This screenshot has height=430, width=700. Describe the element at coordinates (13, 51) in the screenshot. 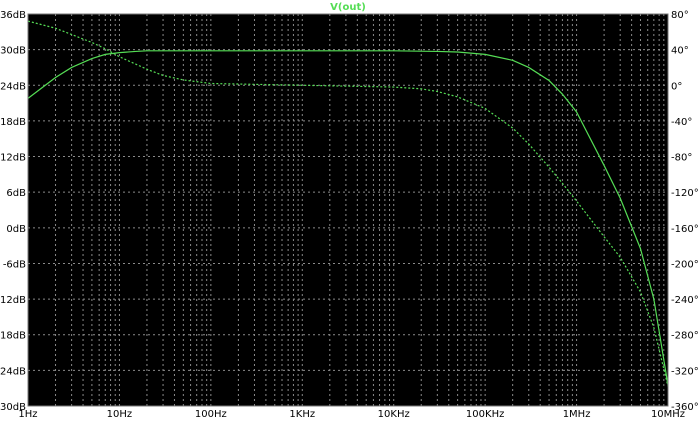

I see `y-left-tick-label: 30dB` at that location.